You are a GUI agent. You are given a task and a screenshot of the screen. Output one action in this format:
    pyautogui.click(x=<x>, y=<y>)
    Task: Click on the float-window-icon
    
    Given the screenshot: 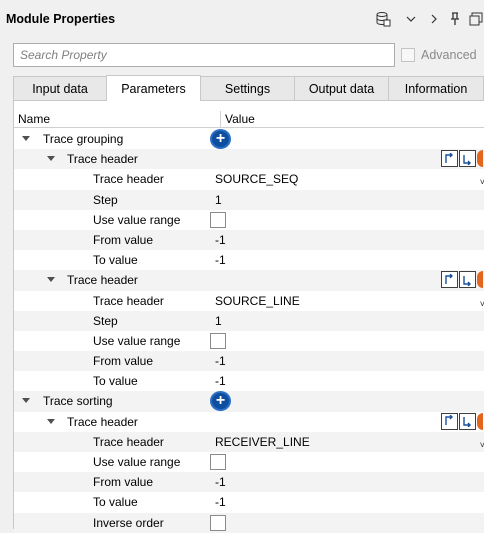 What is the action you would take?
    pyautogui.click(x=475, y=19)
    